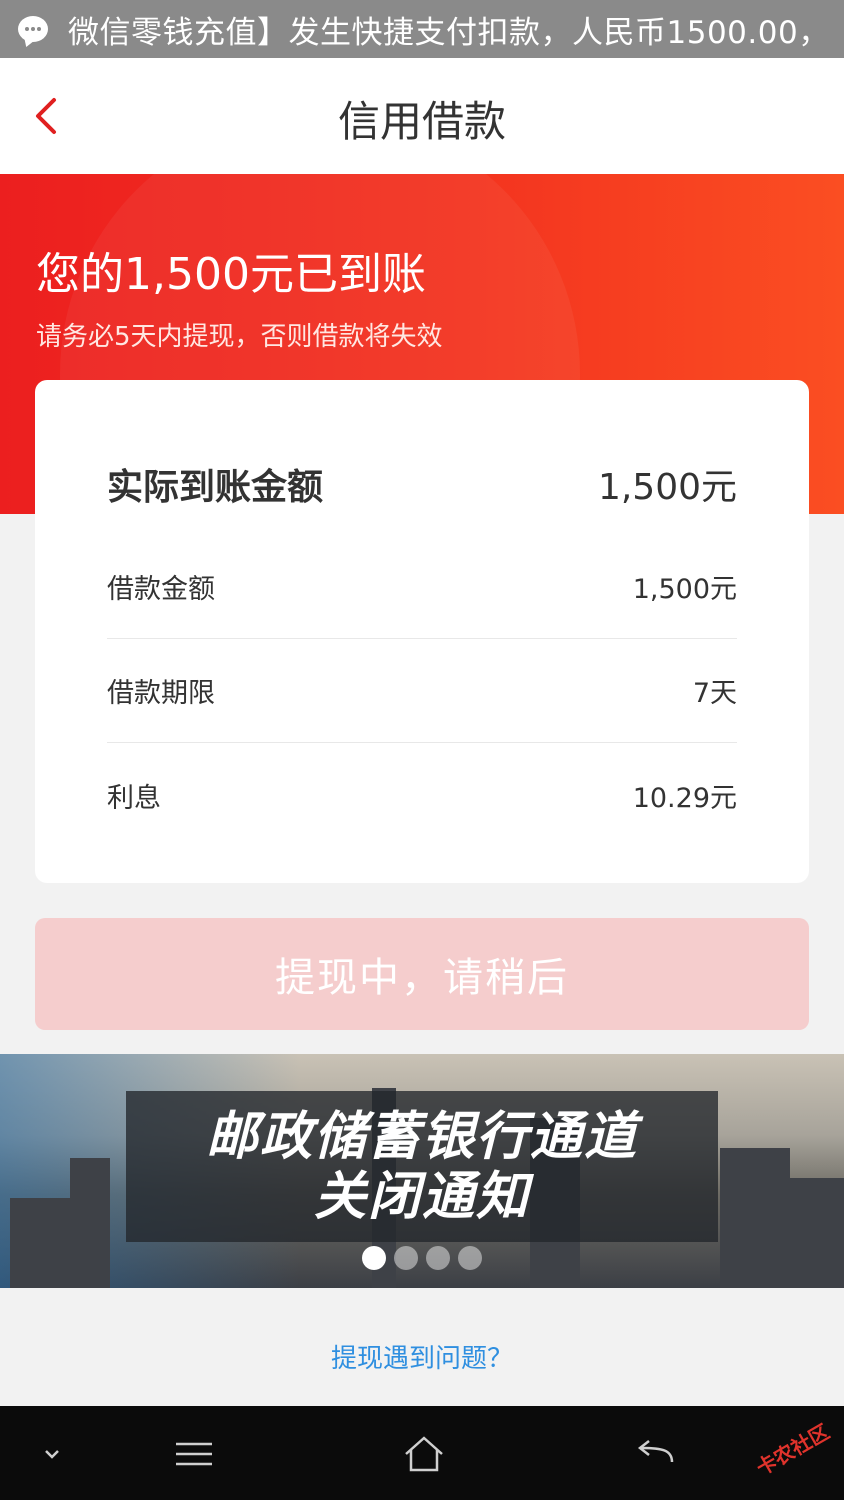  Describe the element at coordinates (134, 798) in the screenshot. I see `interest-label: 利息` at that location.